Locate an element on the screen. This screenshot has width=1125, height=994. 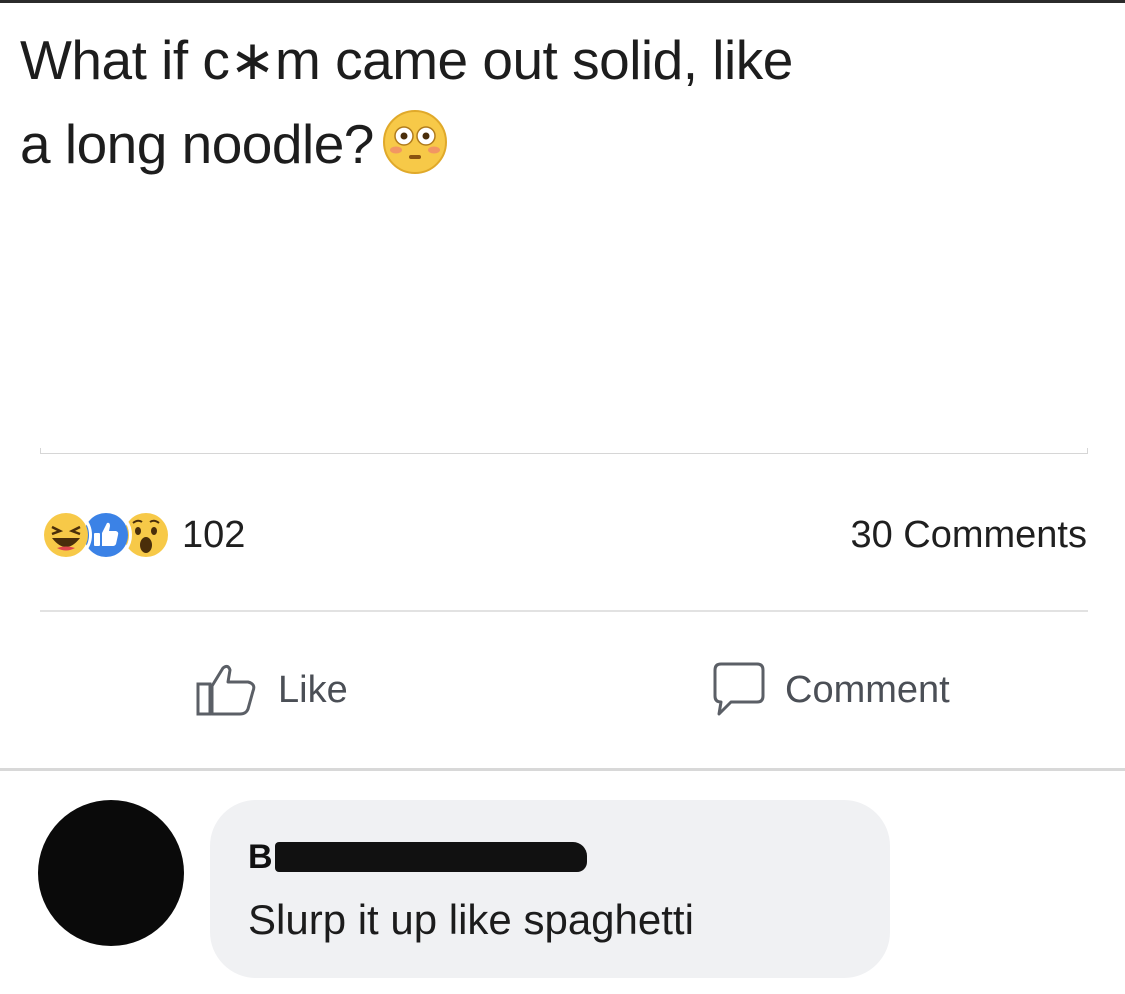
reactions-summary: 102 is located at coordinates (143, 535).